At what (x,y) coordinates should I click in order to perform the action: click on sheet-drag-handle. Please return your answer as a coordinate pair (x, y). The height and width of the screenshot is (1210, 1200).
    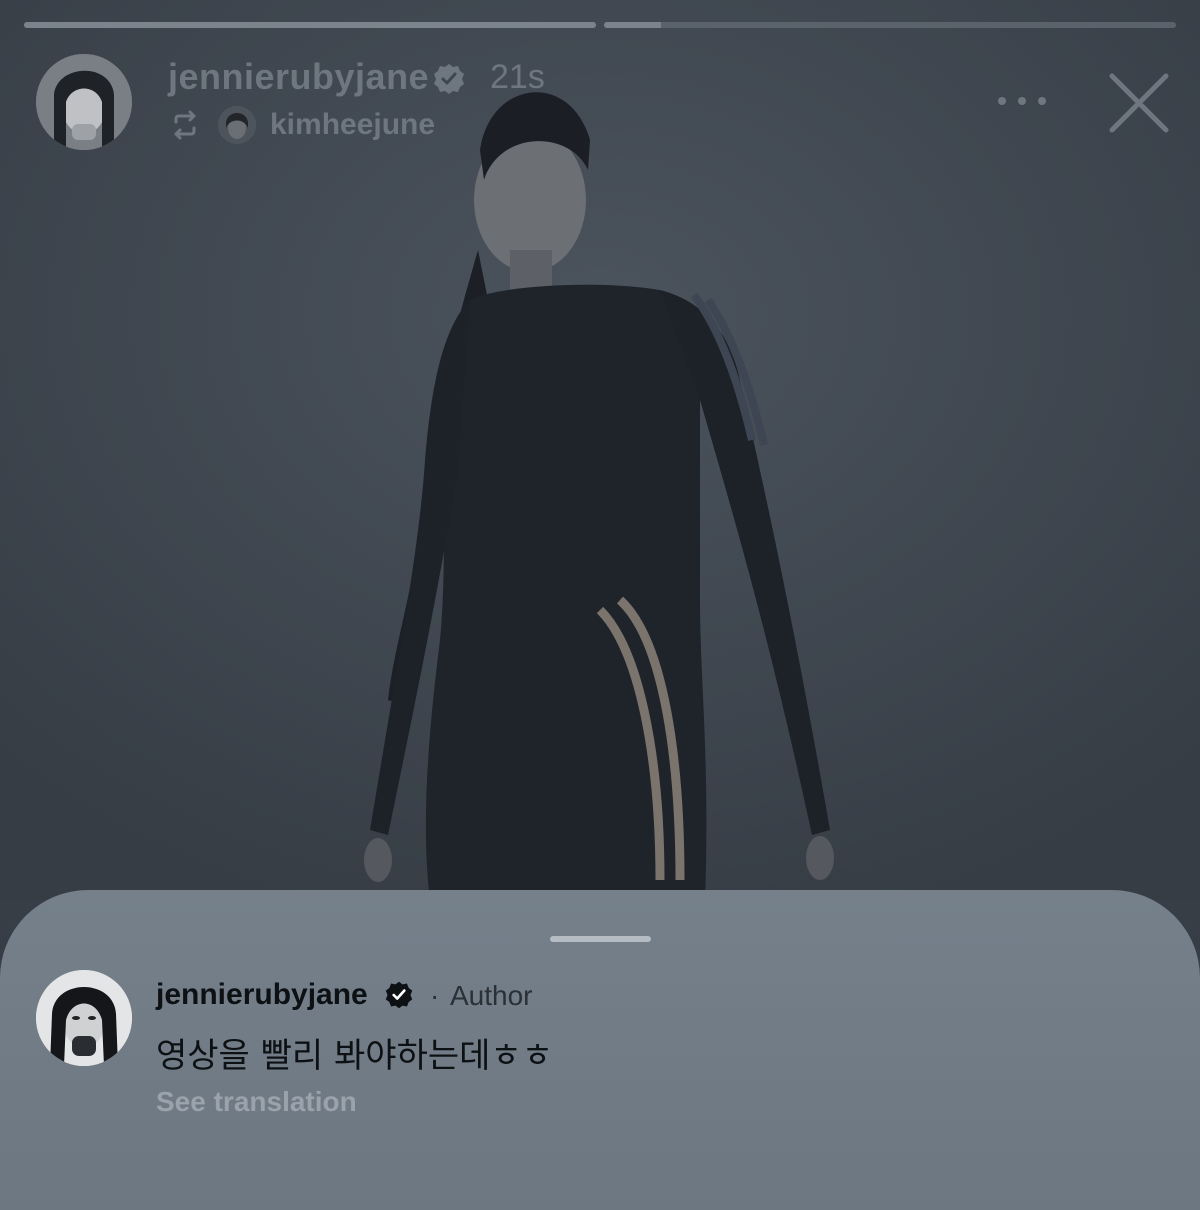
    Looking at the image, I should click on (600, 939).